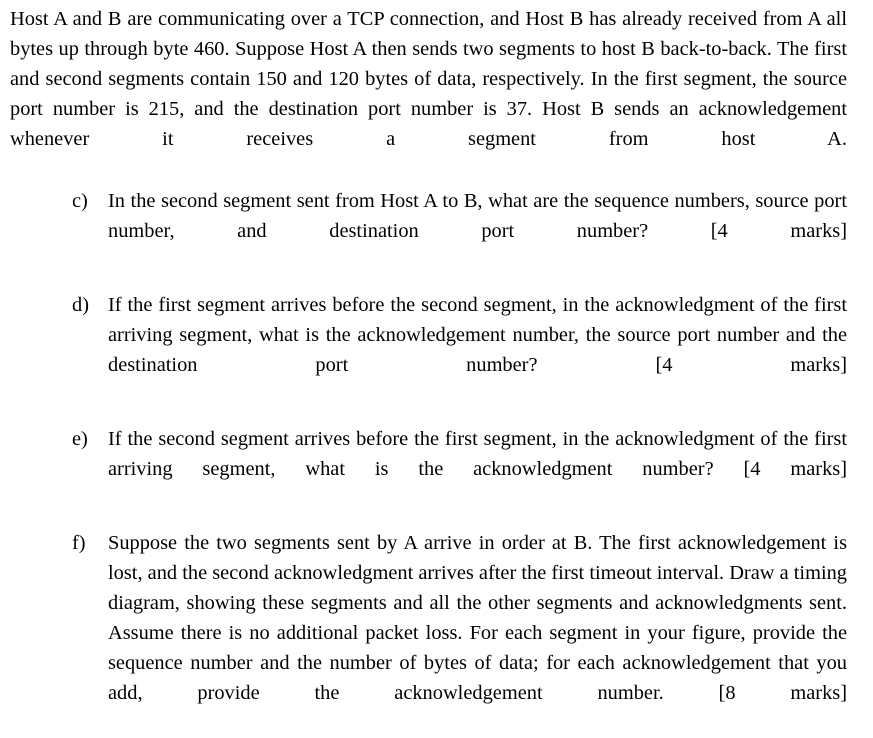 The image size is (873, 738). Describe the element at coordinates (79, 543) in the screenshot. I see `question-marker-f: f)` at that location.